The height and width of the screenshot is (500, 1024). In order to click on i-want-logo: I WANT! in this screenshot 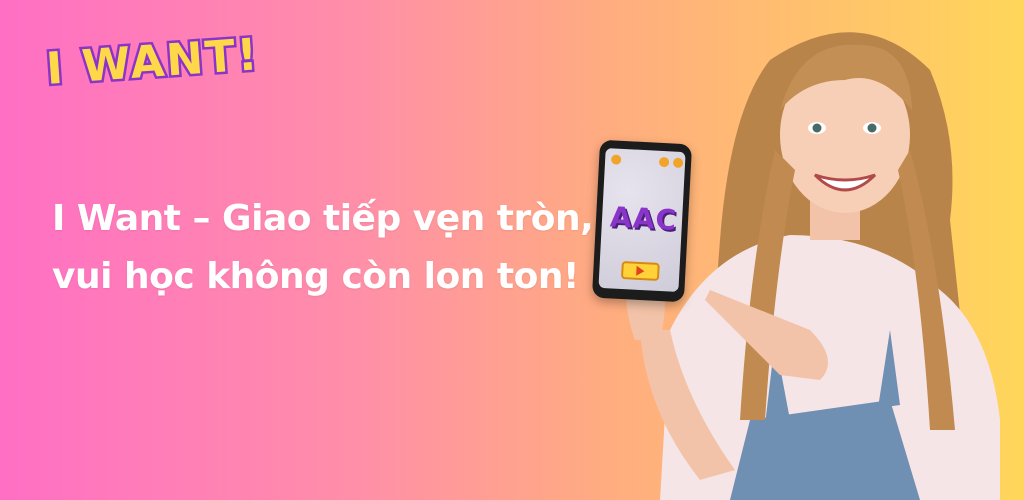, I will do `click(152, 60)`.